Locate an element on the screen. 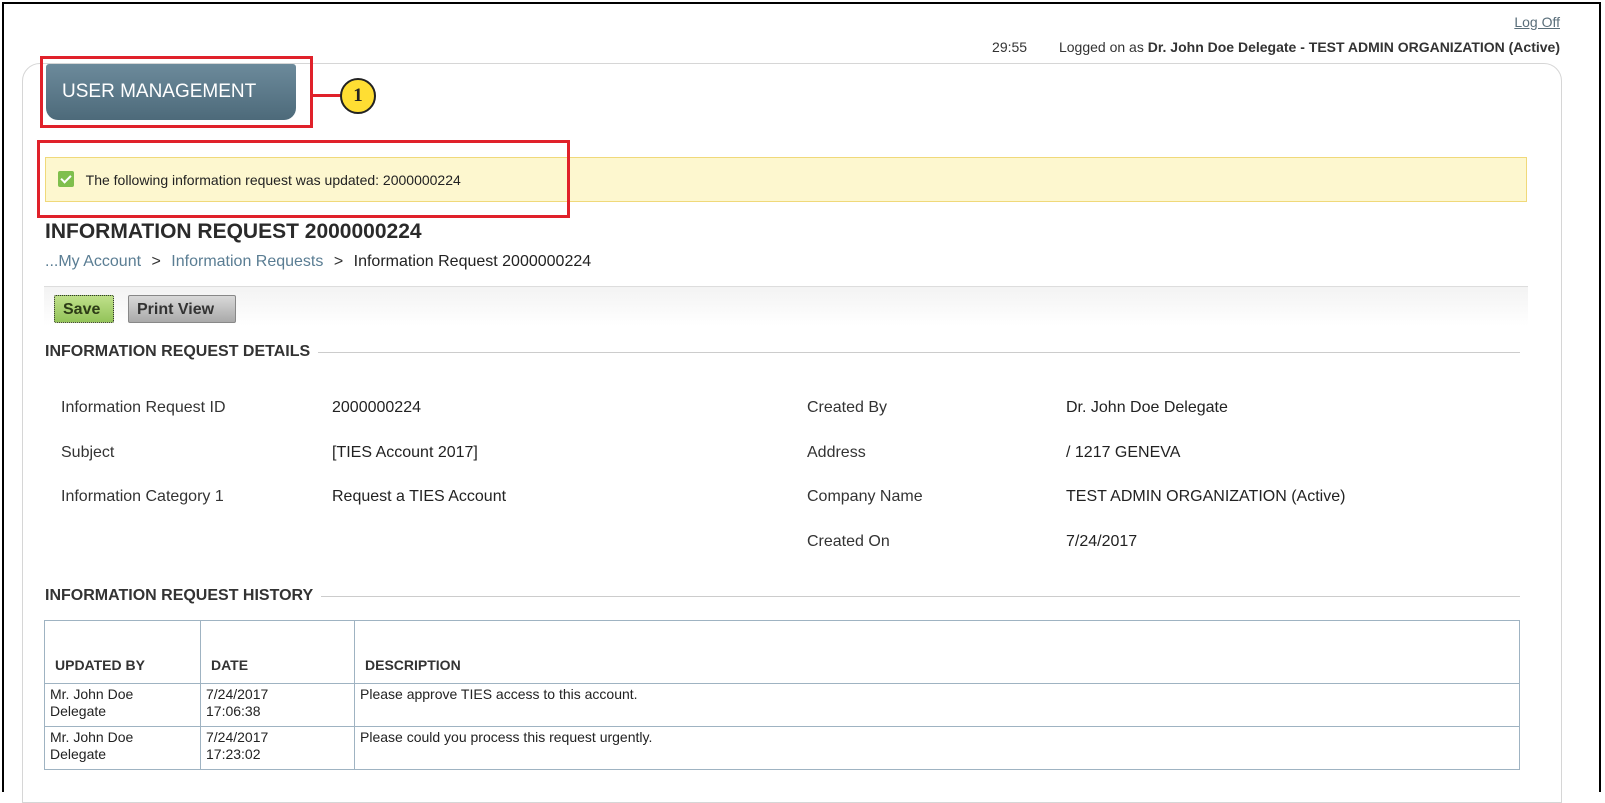 Image resolution: width=1605 pixels, height=803 pixels. breadcrumb-current: Information Request 2000000224 is located at coordinates (472, 261).